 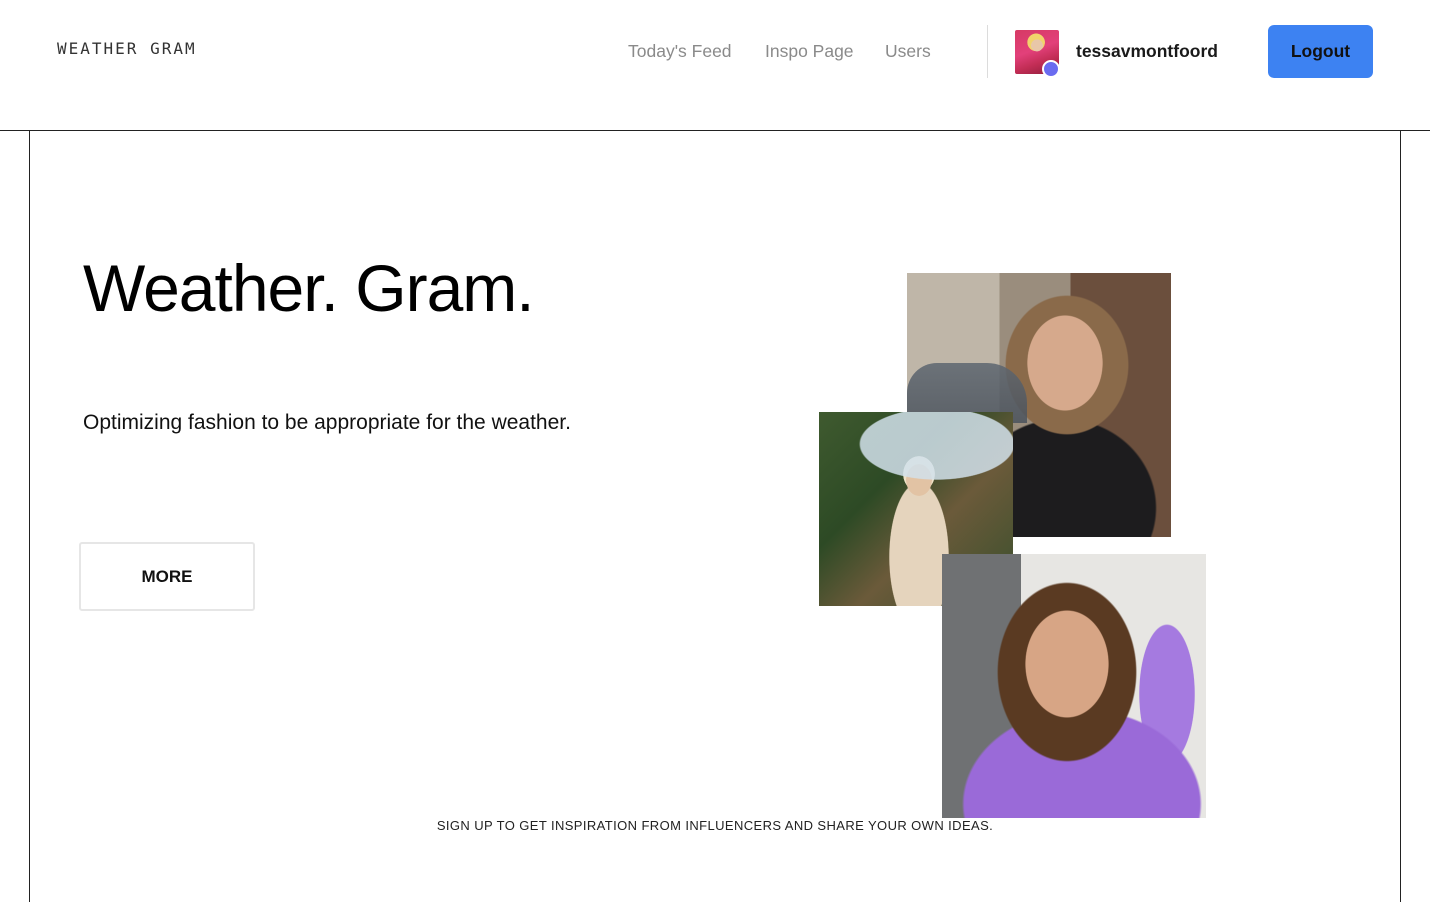 What do you see at coordinates (1051, 69) in the screenshot?
I see `online-status-dot` at bounding box center [1051, 69].